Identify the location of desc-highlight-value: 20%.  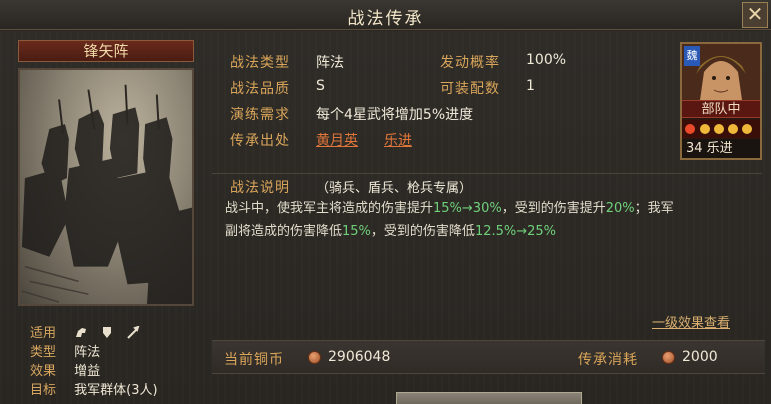
(620, 208).